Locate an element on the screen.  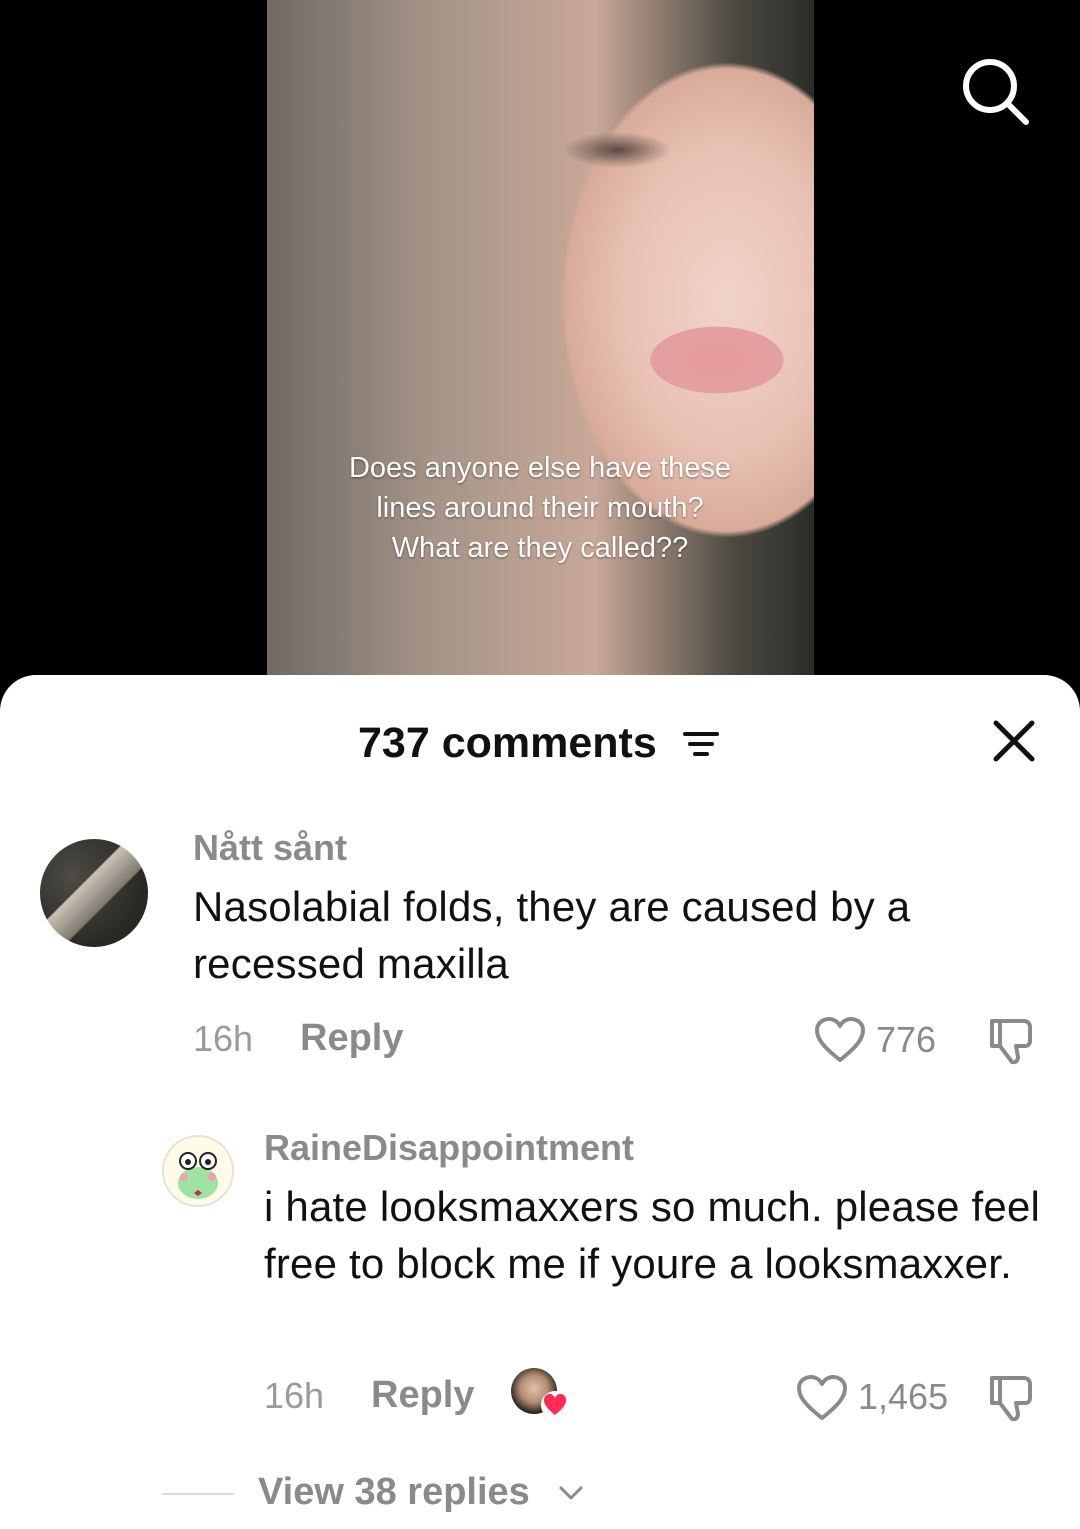
filter-button is located at coordinates (701, 744).